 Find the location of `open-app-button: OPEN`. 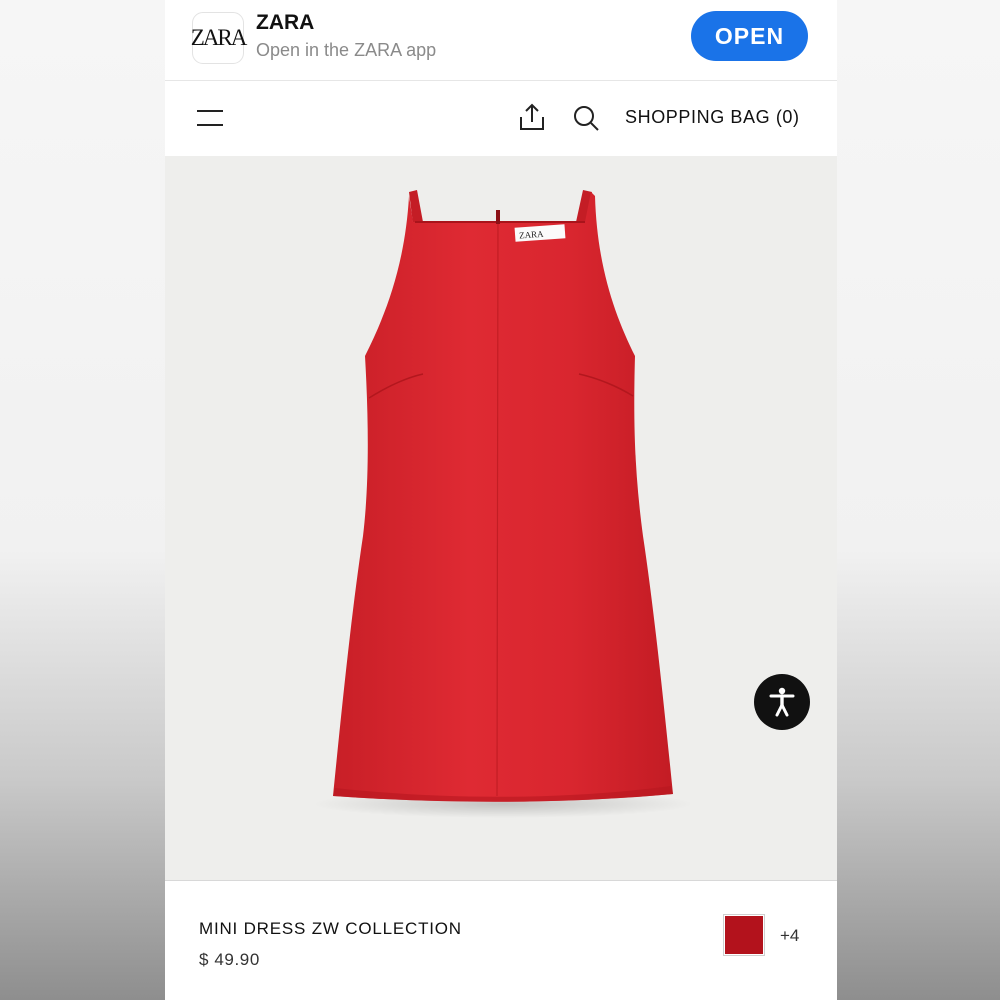

open-app-button: OPEN is located at coordinates (749, 36).